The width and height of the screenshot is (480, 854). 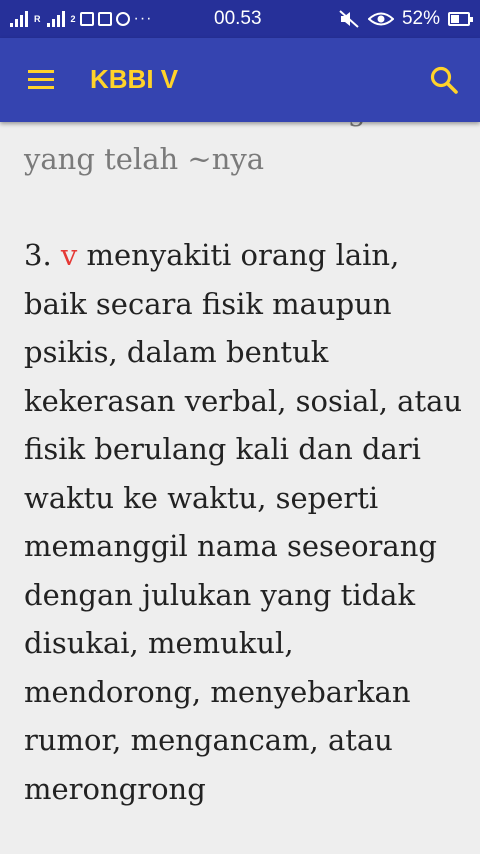 What do you see at coordinates (38, 255) in the screenshot?
I see `definition-number: 3.` at bounding box center [38, 255].